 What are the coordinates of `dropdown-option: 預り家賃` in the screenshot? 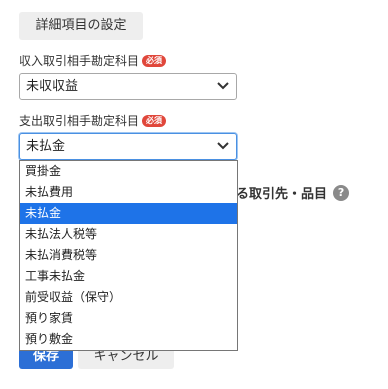 It's located at (128, 318).